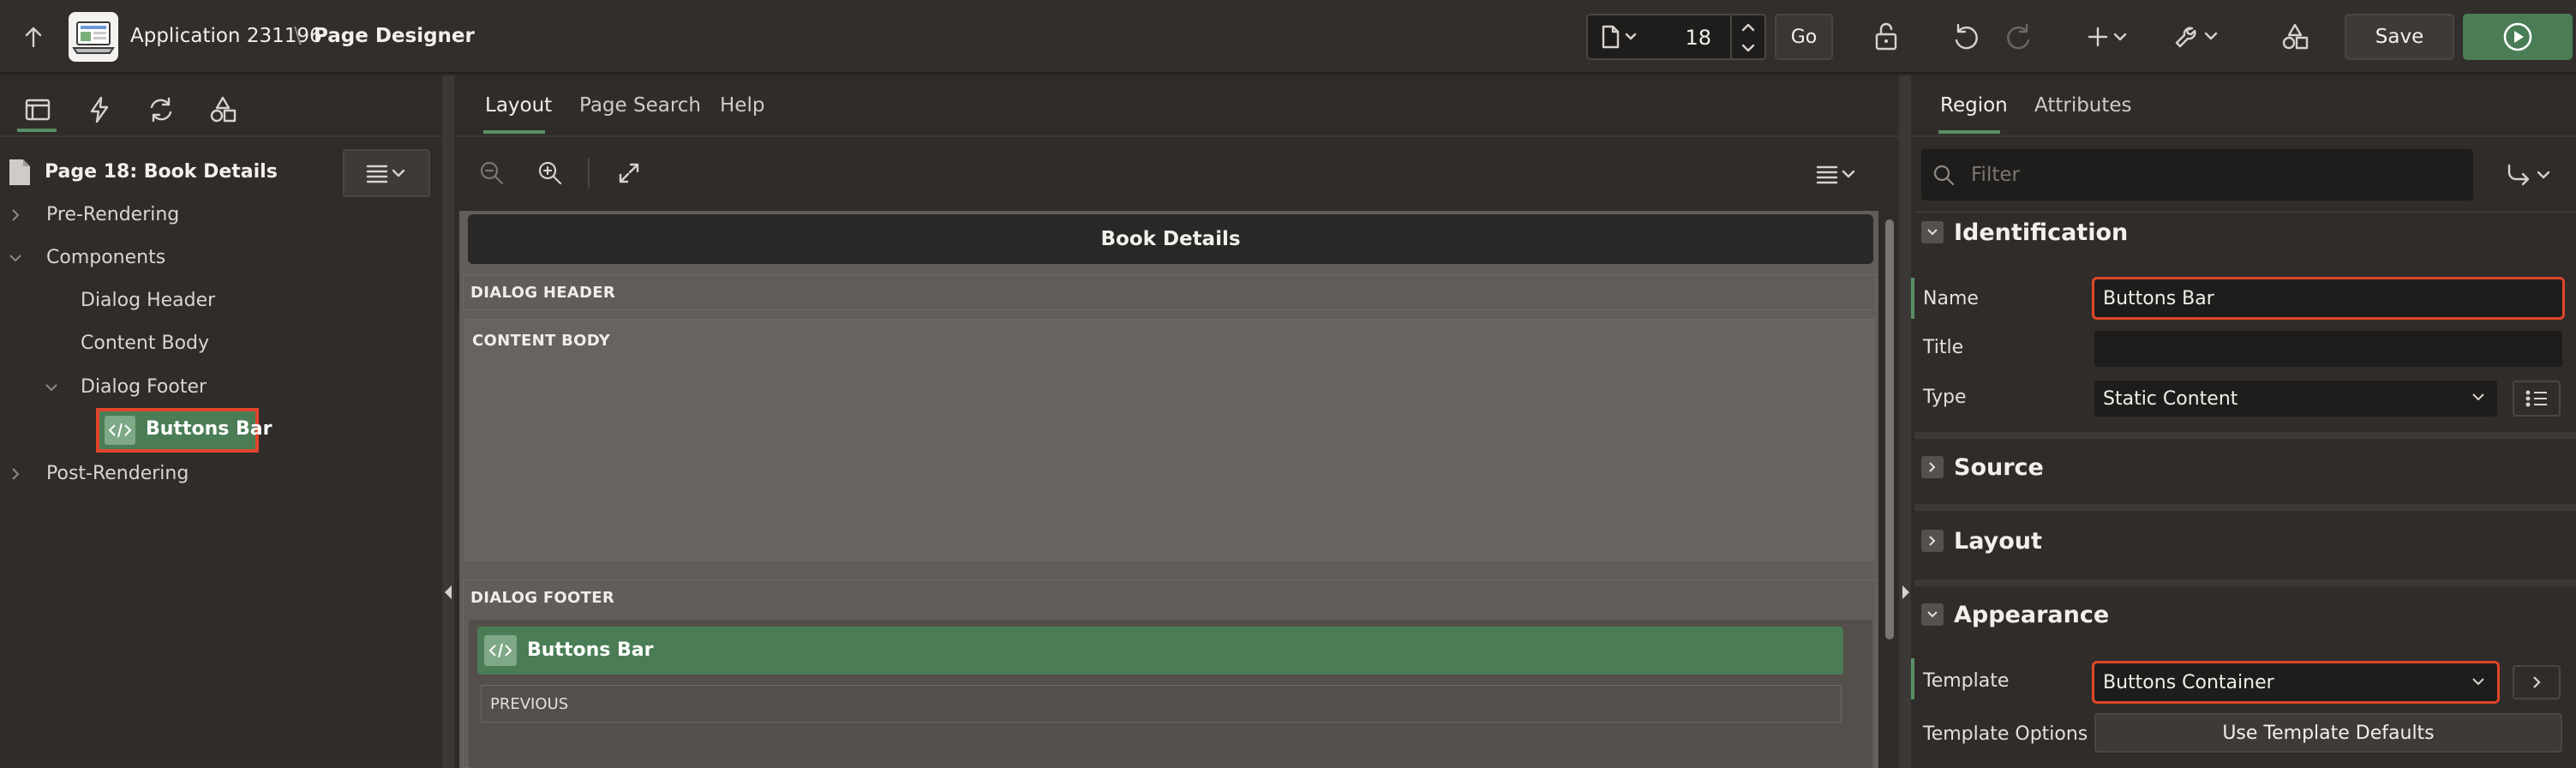 The image size is (2576, 768). What do you see at coordinates (2295, 399) in the screenshot?
I see `type-select: Static Content` at bounding box center [2295, 399].